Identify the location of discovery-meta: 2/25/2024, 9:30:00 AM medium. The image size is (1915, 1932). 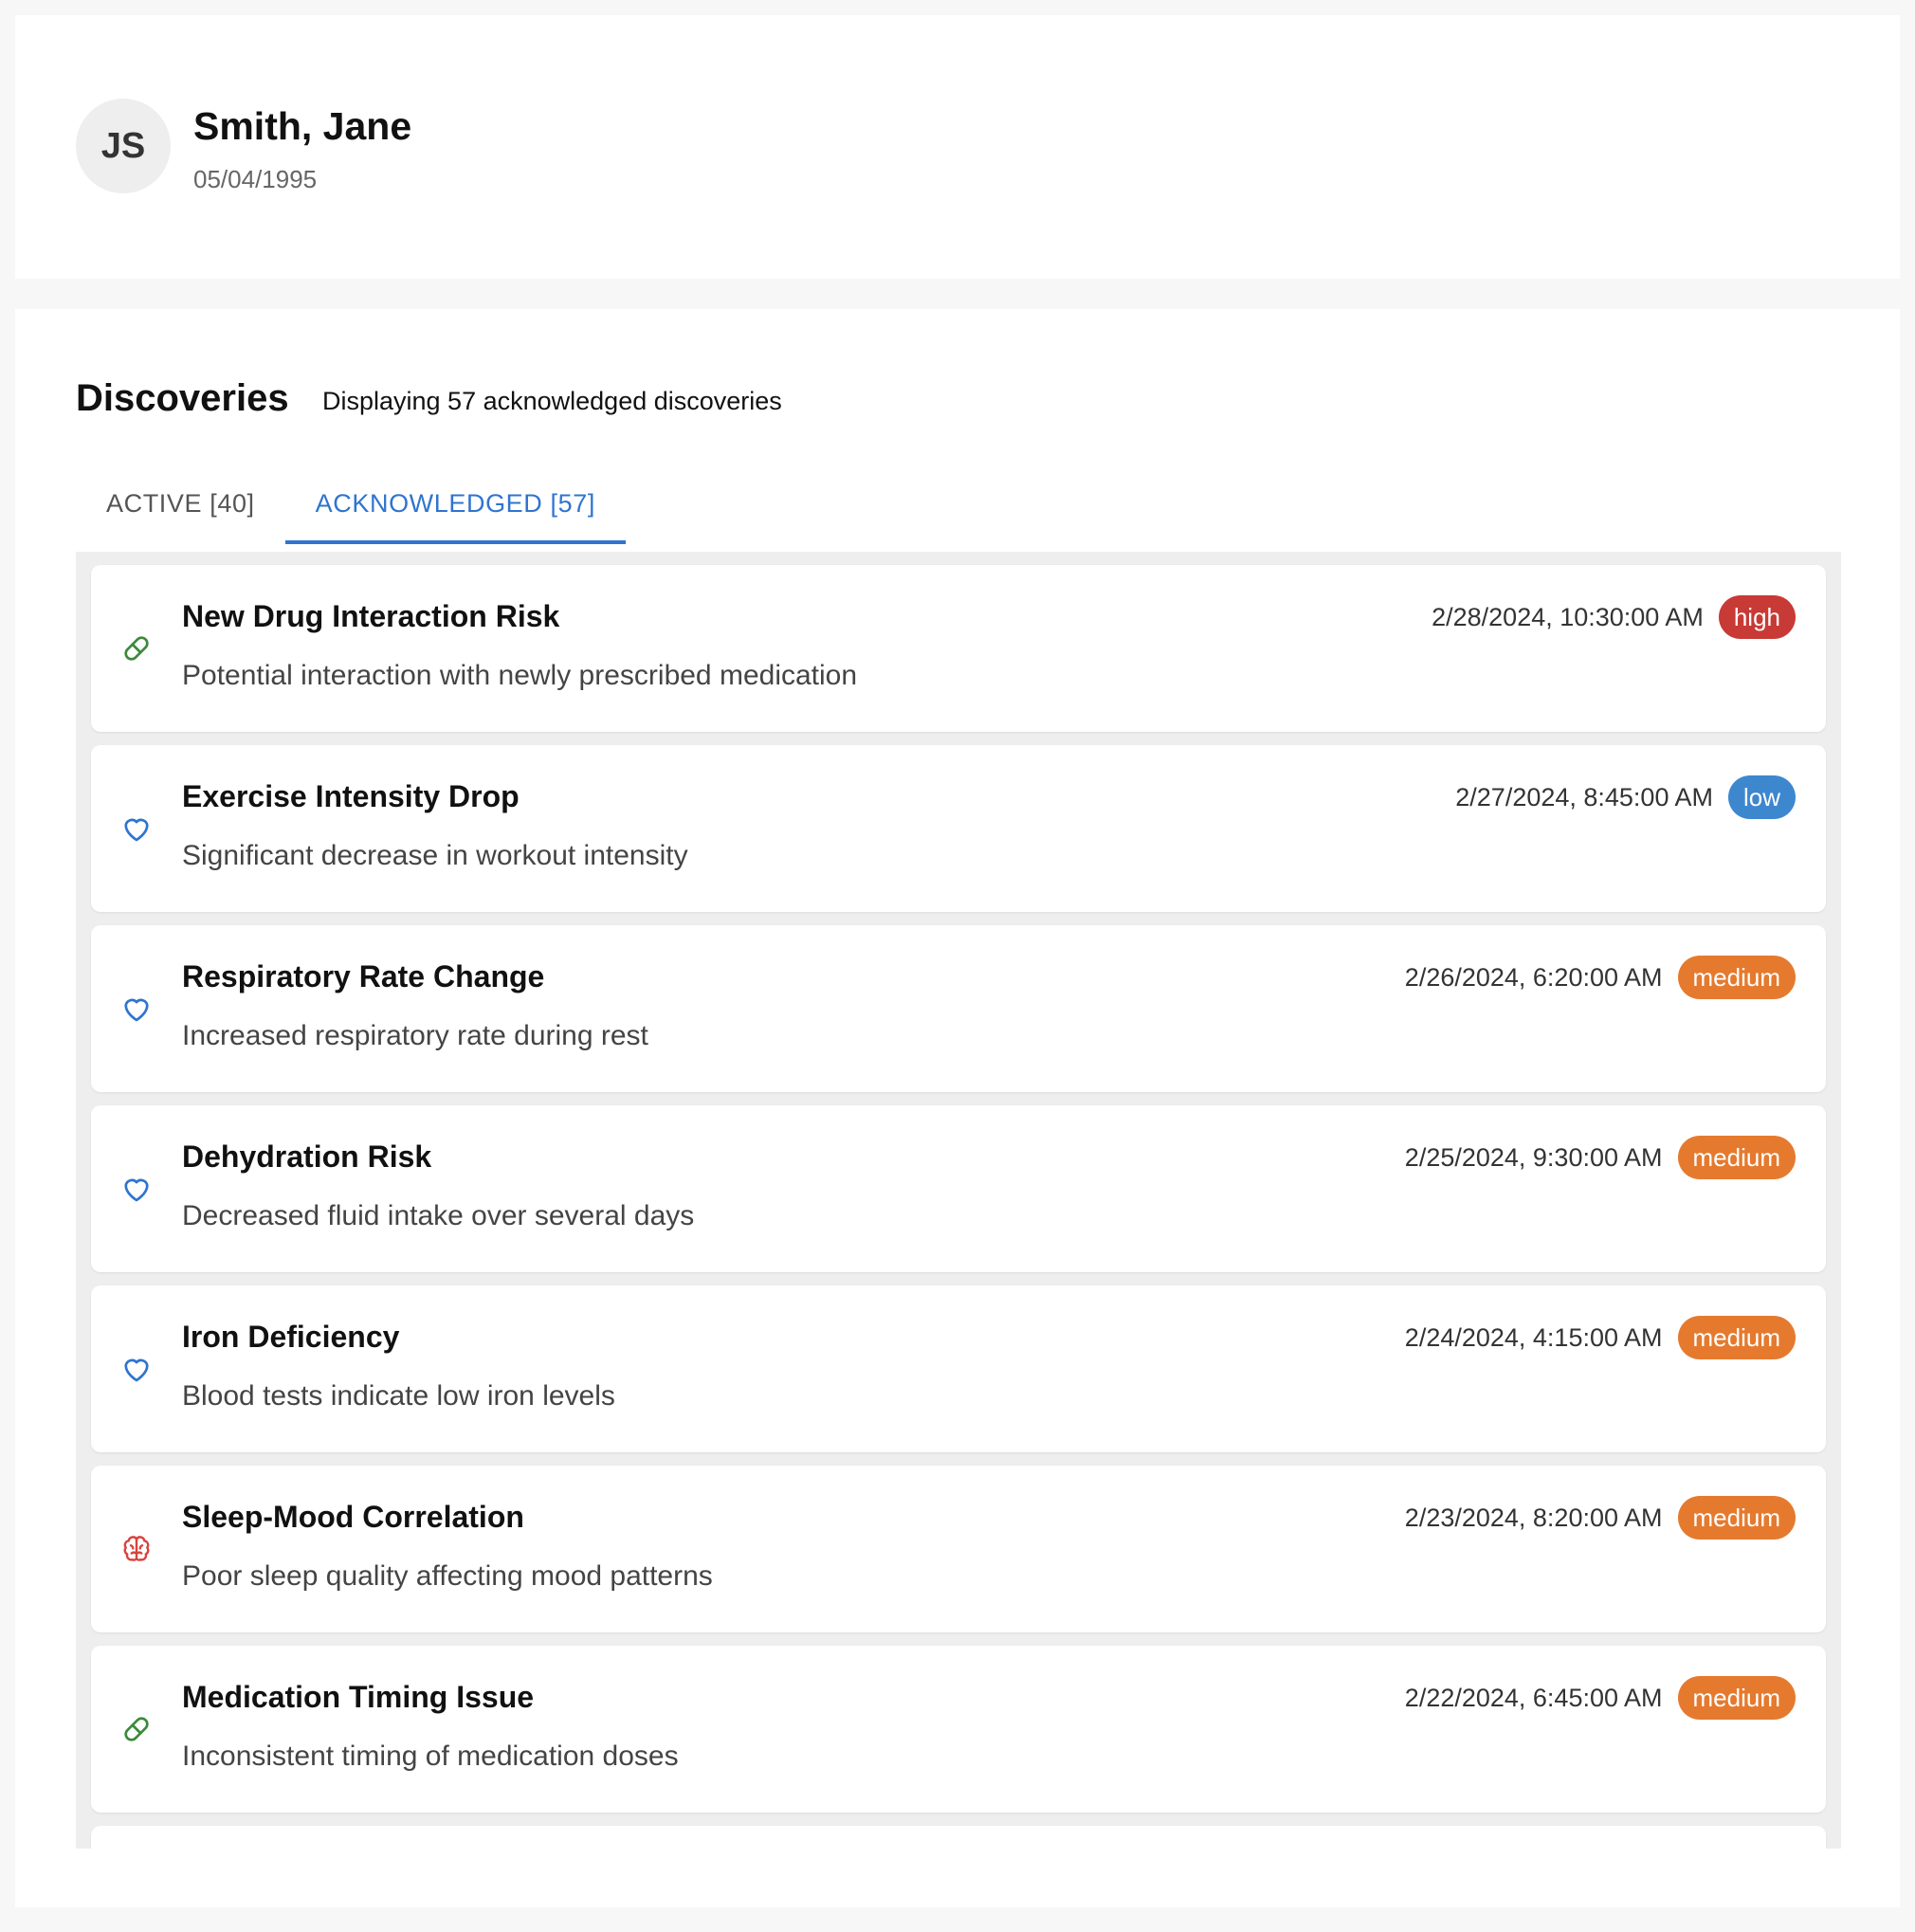
(1600, 1157).